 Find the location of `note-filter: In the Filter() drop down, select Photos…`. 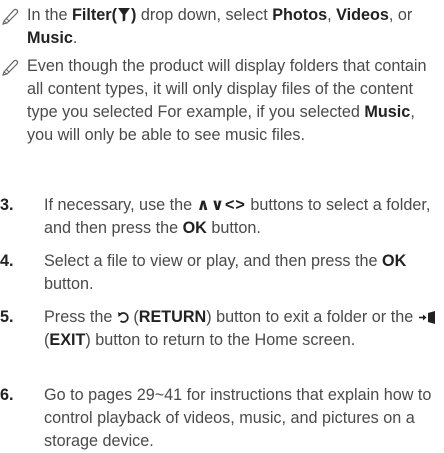

note-filter: In the Filter() drop down, select Photos… is located at coordinates (220, 27).